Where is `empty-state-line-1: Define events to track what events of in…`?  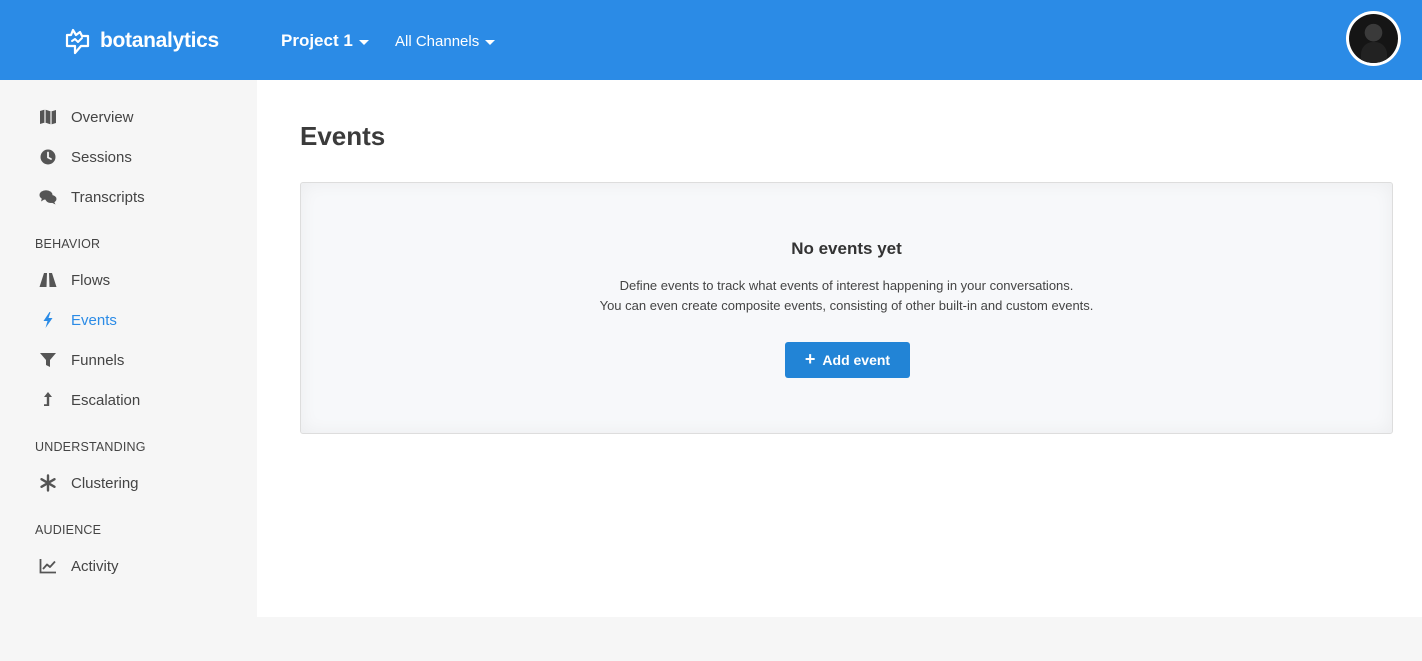
empty-state-line-1: Define events to track what events of in… is located at coordinates (846, 285).